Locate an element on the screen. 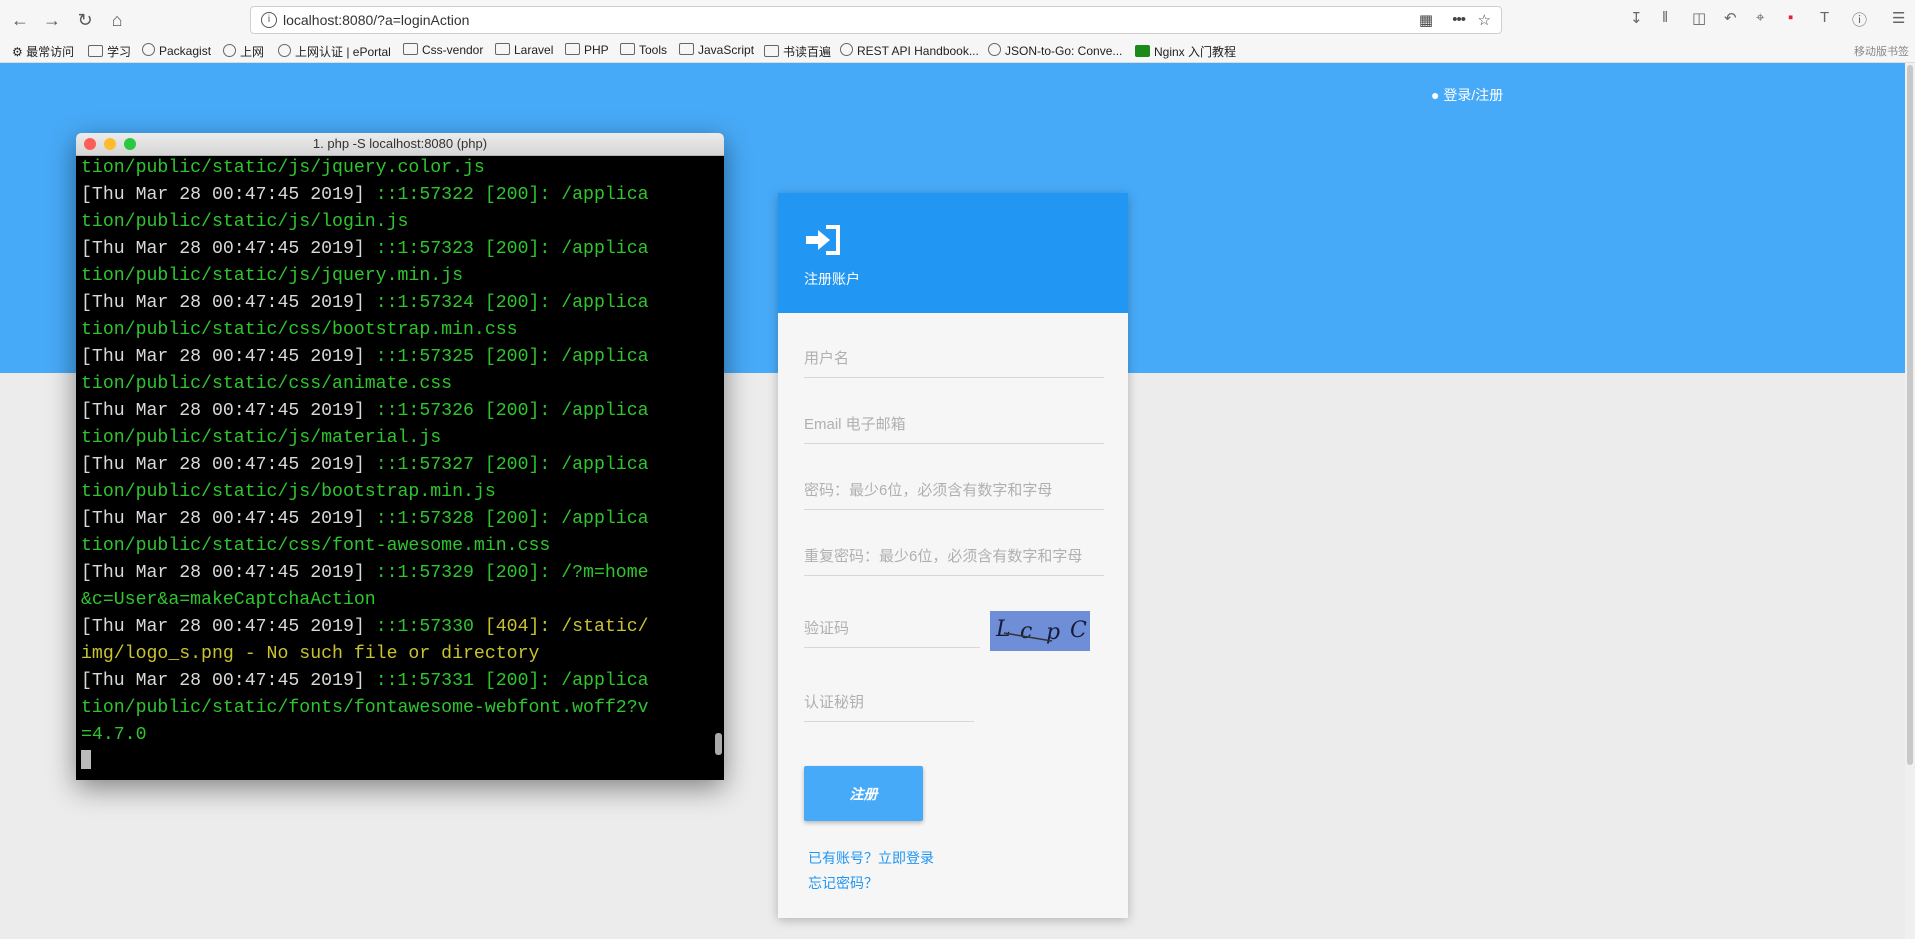  bookmark-item: Nginx 入门教程 is located at coordinates (1185, 51).